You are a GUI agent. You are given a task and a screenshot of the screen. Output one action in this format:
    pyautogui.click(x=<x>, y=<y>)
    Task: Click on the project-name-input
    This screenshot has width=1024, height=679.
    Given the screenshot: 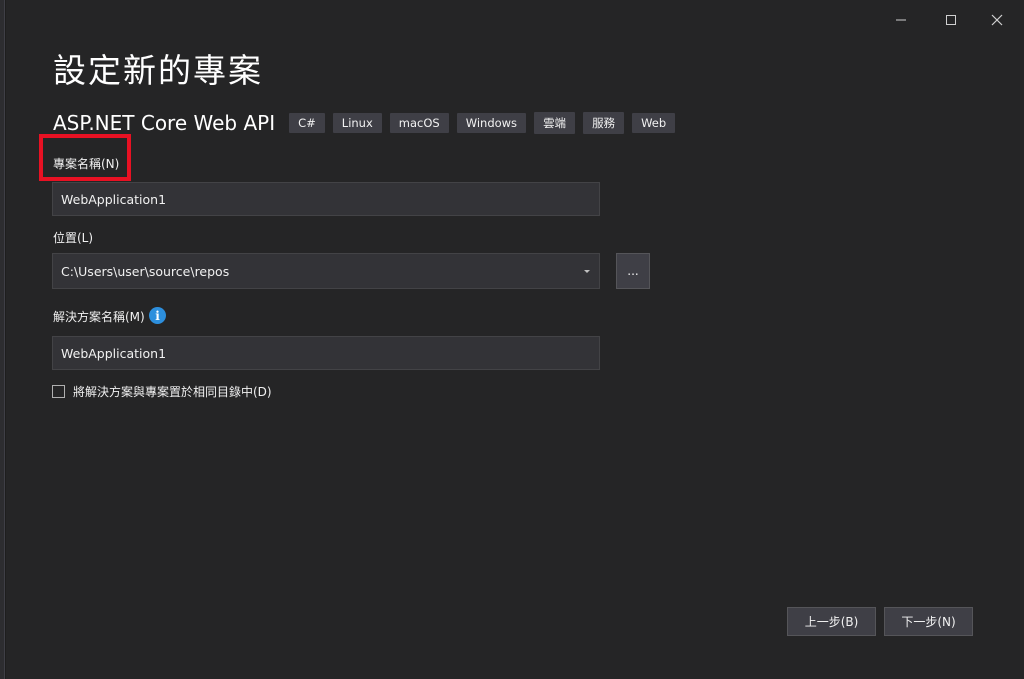 What is the action you would take?
    pyautogui.click(x=326, y=199)
    